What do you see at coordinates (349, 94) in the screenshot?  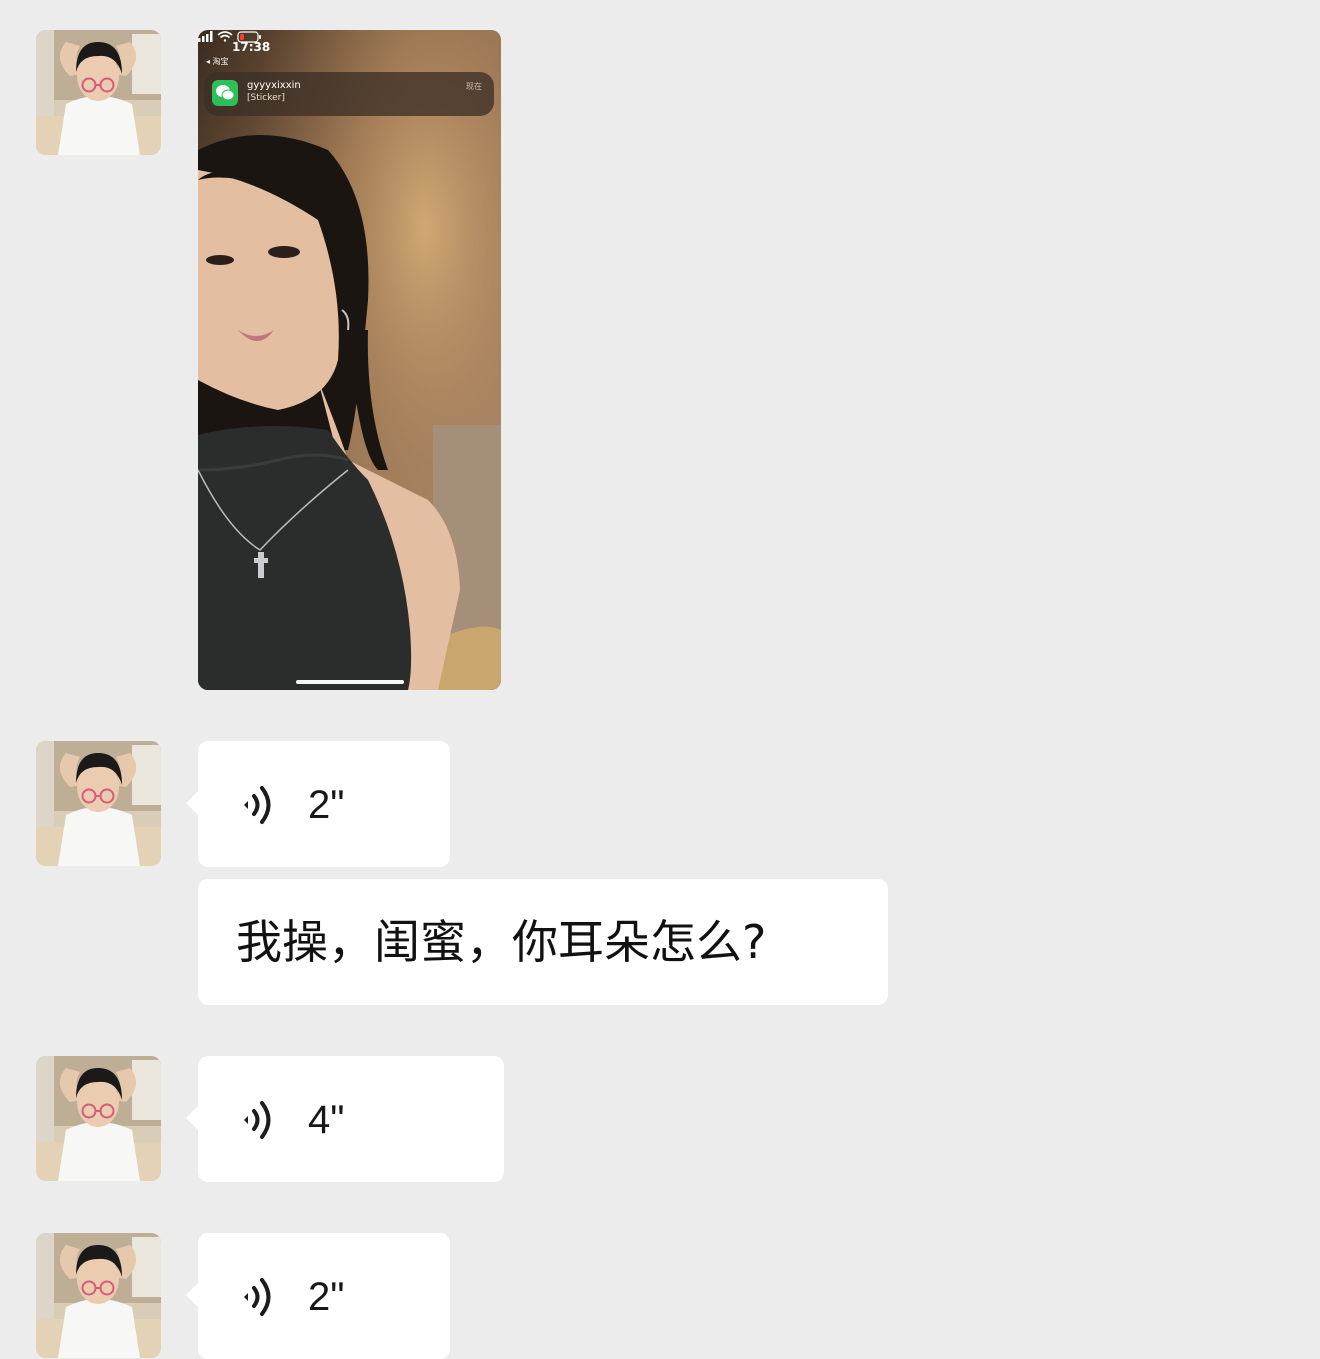 I see `notification-banner: gyyyxixxin [Sticker] 现在` at bounding box center [349, 94].